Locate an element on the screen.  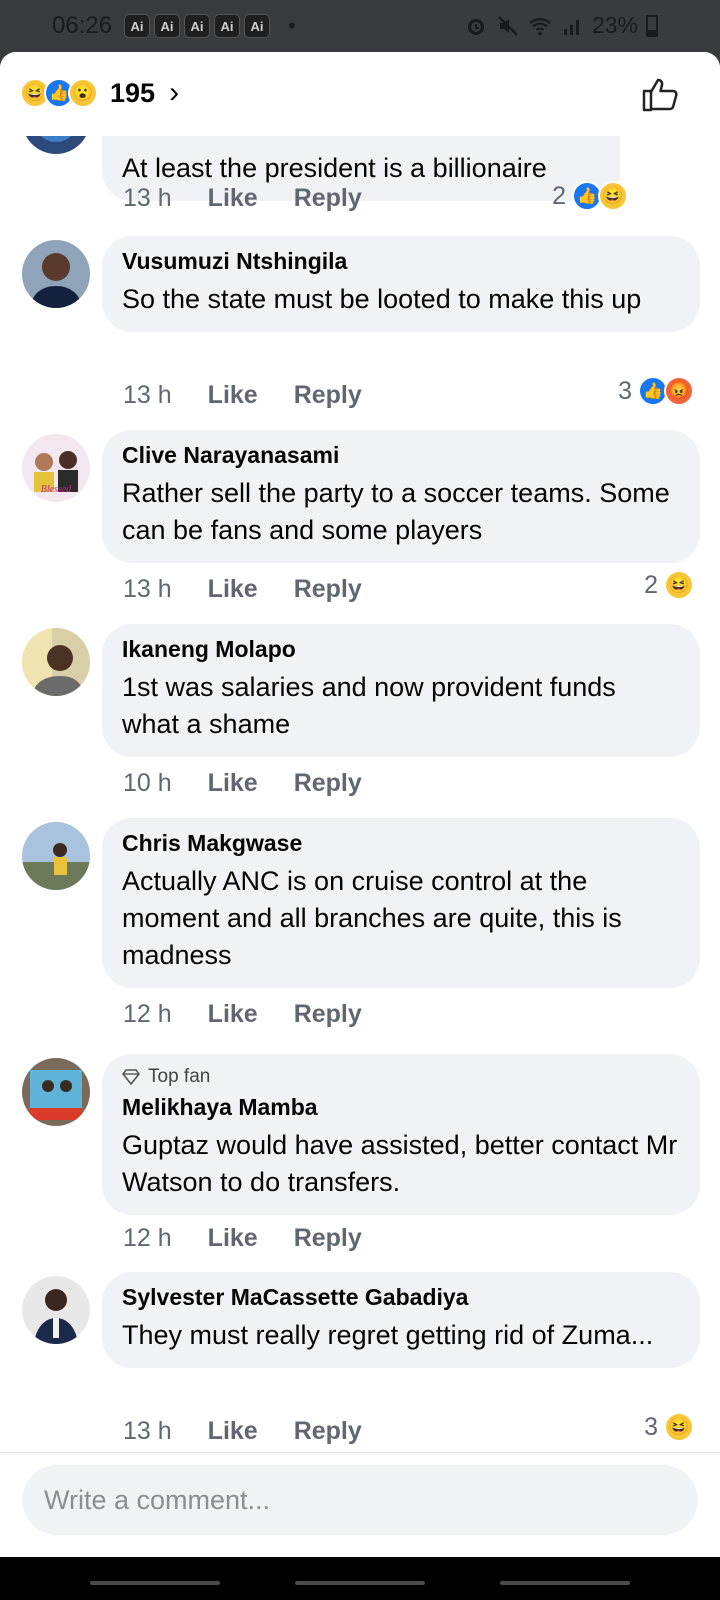
reactions-header: 😆 👍 😮 195 › is located at coordinates (360, 94).